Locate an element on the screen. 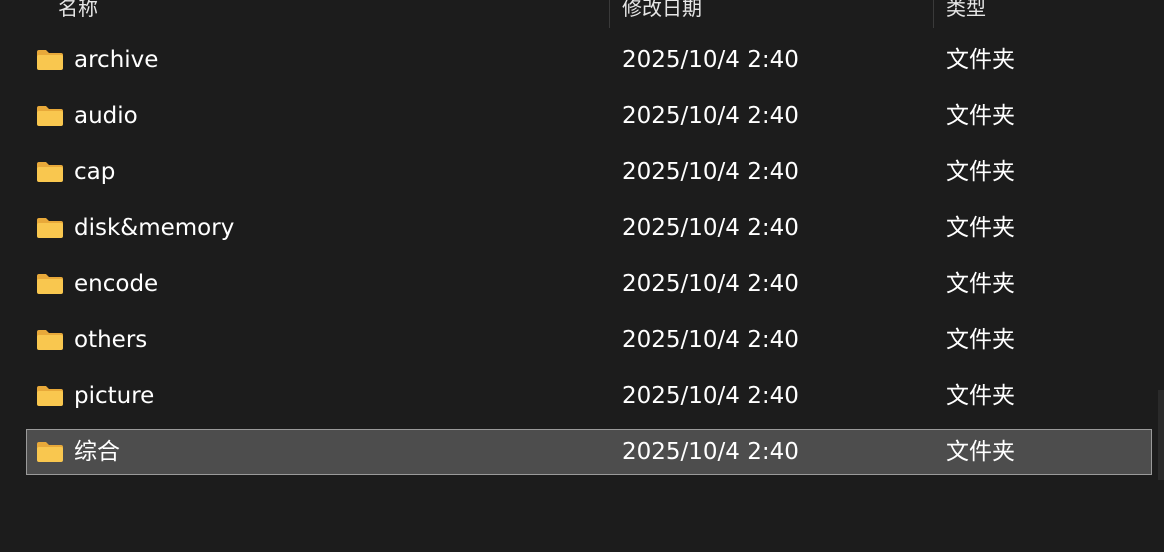 This screenshot has height=552, width=1164. file-row: picture 2025/10/4 2:40 文件夹 is located at coordinates (589, 396).